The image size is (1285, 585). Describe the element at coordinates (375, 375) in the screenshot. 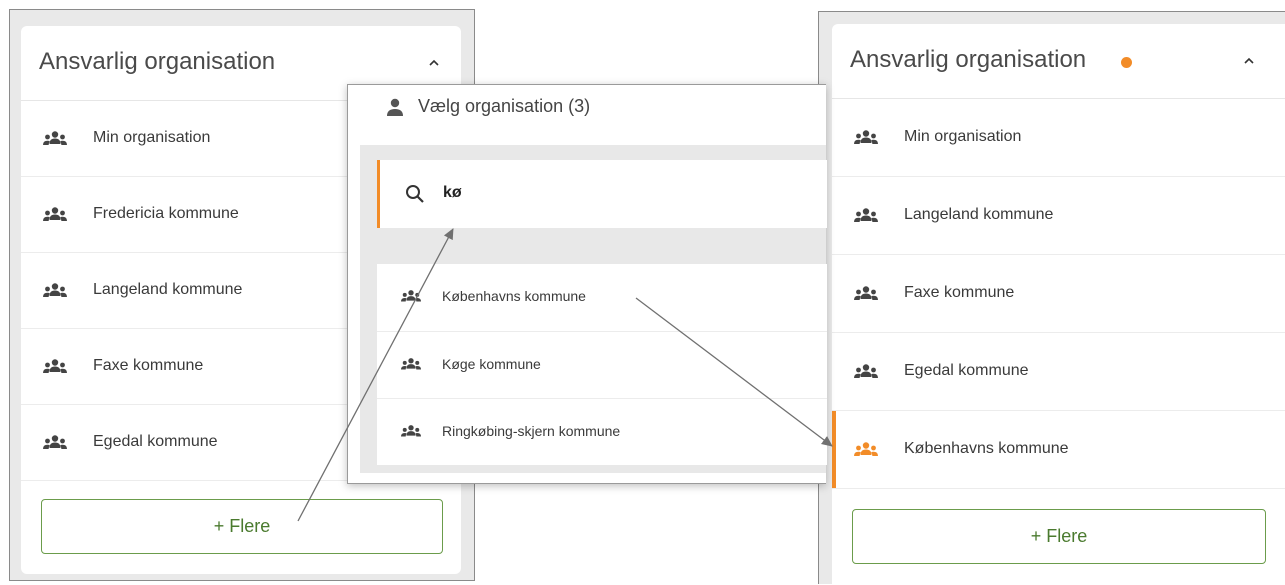

I see `arrow-to-search-field` at that location.